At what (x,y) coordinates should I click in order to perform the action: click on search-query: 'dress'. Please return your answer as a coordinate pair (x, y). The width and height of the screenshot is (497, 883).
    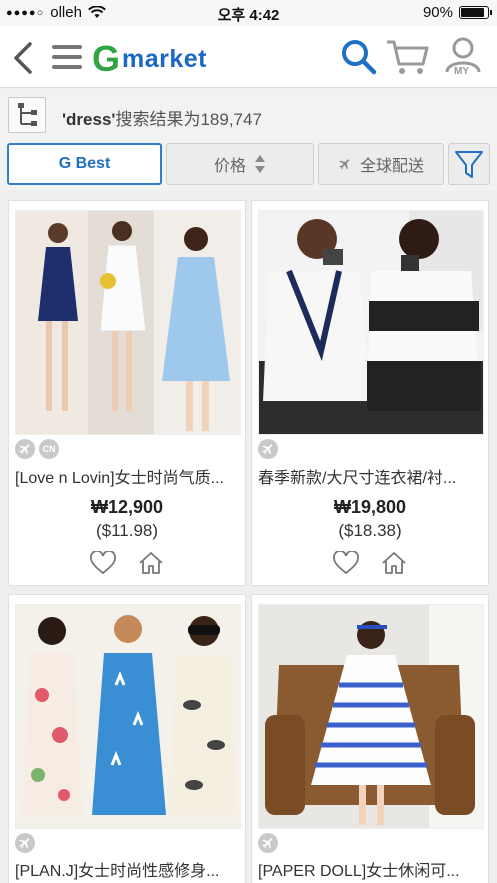
    Looking at the image, I should click on (89, 119).